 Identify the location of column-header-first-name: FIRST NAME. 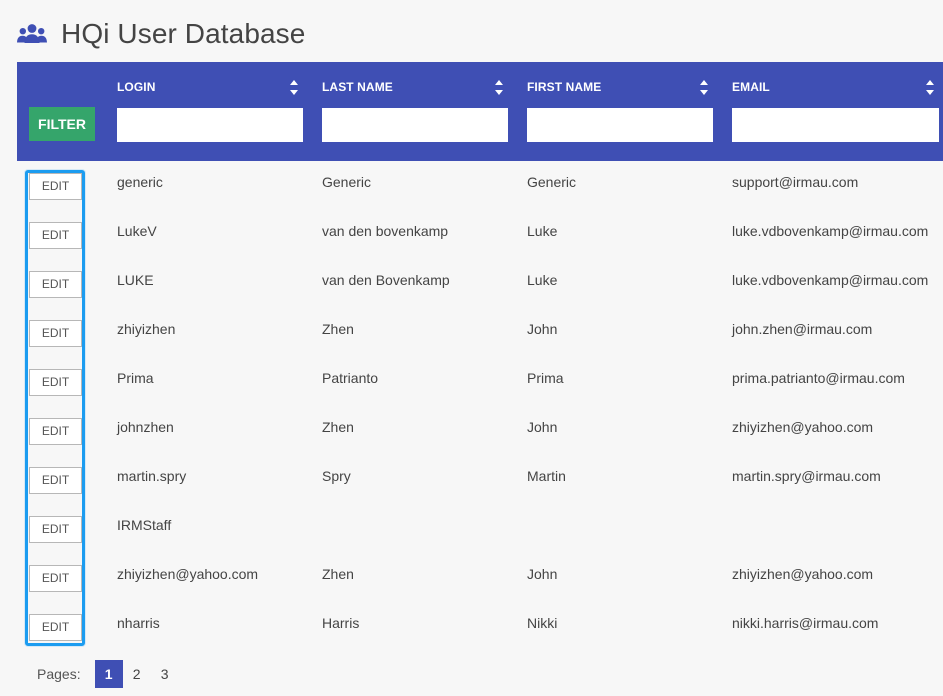
(564, 87).